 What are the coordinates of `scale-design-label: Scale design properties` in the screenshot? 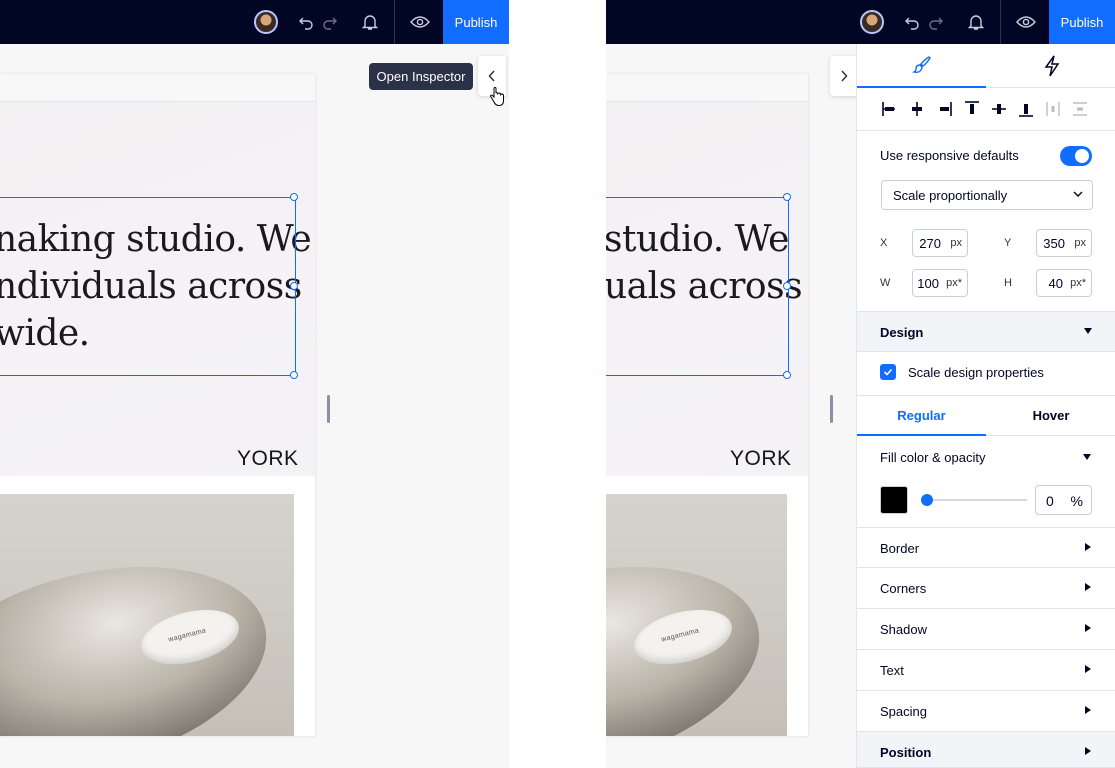 It's located at (976, 372).